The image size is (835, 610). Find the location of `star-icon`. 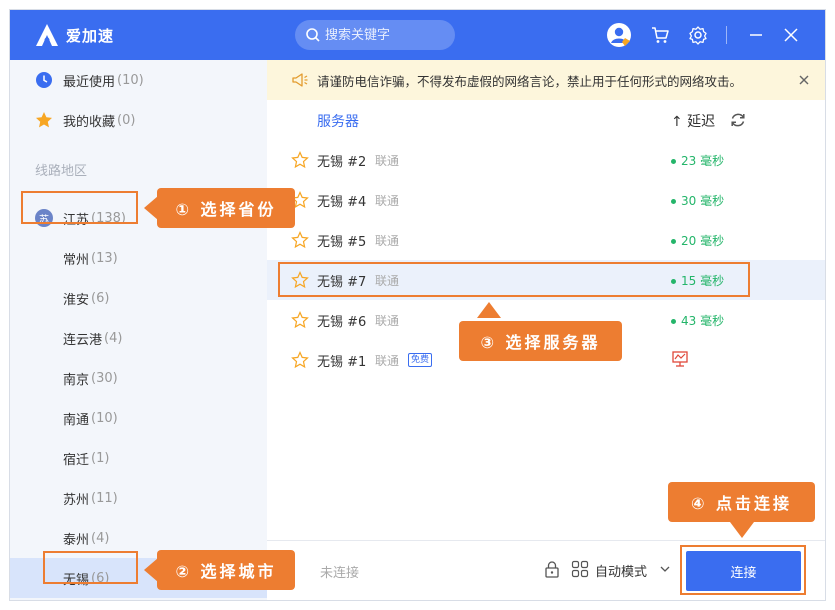

star-icon is located at coordinates (44, 120).